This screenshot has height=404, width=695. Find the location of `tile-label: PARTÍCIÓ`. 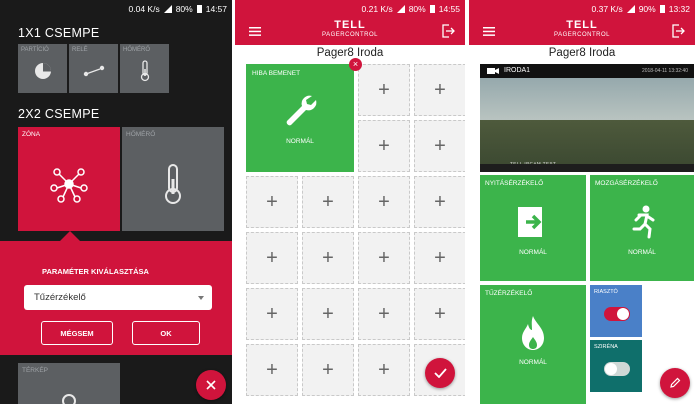

tile-label: PARTÍCIÓ is located at coordinates (35, 50).